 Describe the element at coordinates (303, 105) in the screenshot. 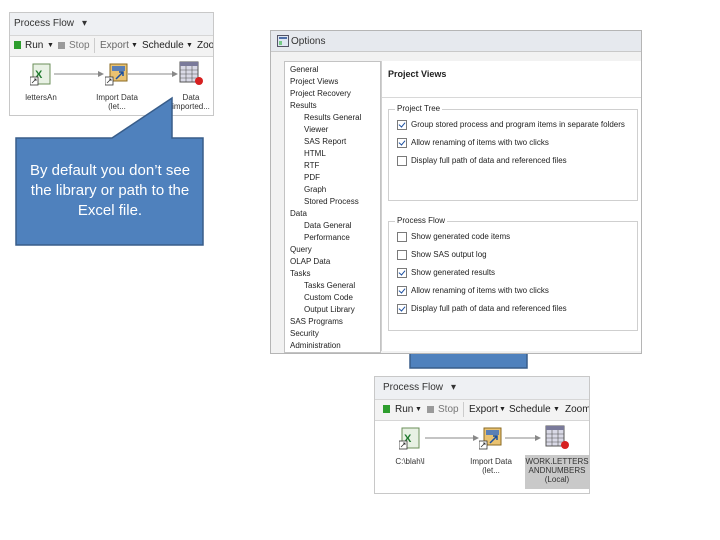

I see `tree-item: Results` at that location.